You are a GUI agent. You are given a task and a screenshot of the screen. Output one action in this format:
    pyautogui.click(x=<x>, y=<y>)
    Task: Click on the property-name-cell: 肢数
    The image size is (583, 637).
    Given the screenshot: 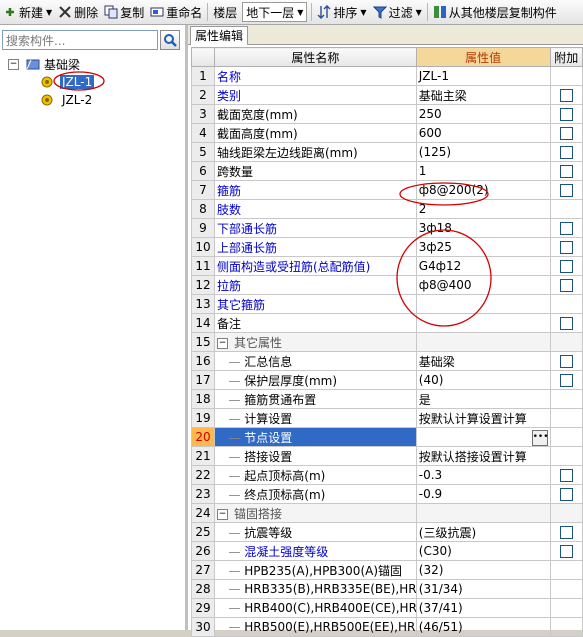 What is the action you would take?
    pyautogui.click(x=315, y=209)
    